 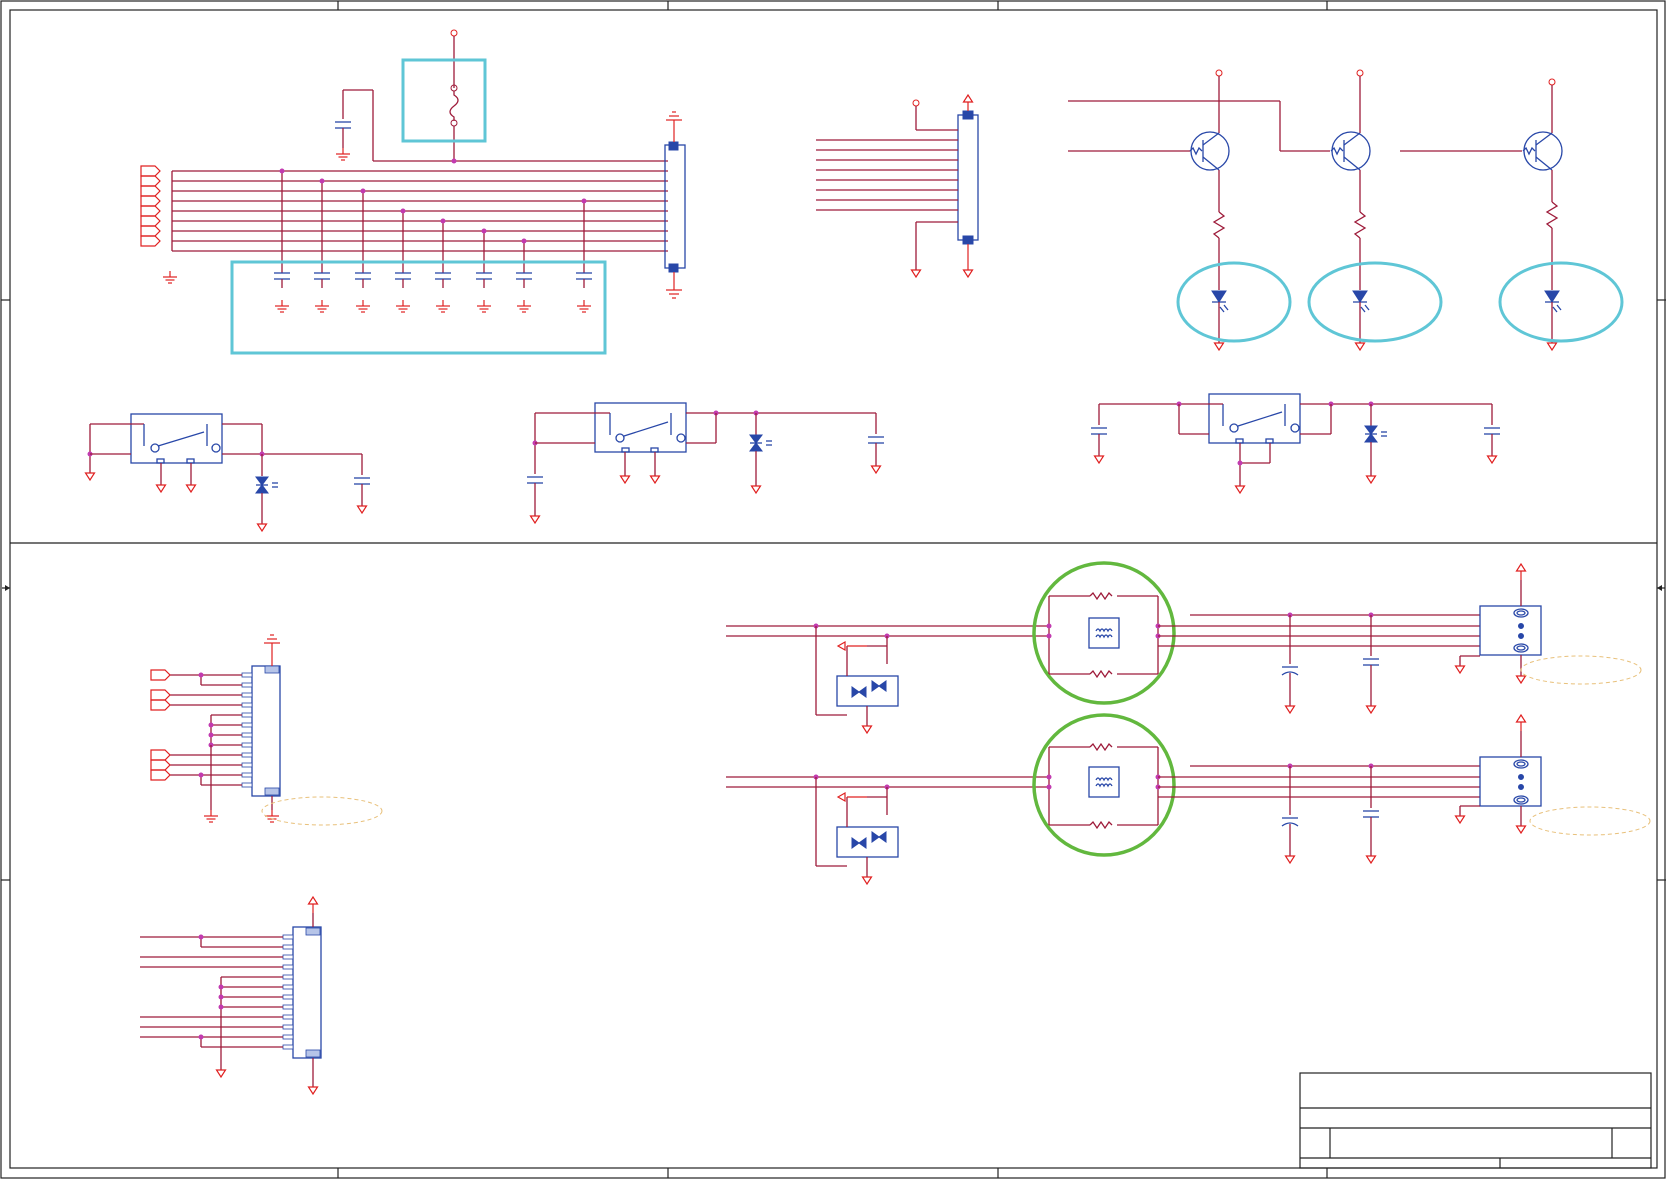 I want to click on bottom-connector-pins, so click(x=288, y=992).